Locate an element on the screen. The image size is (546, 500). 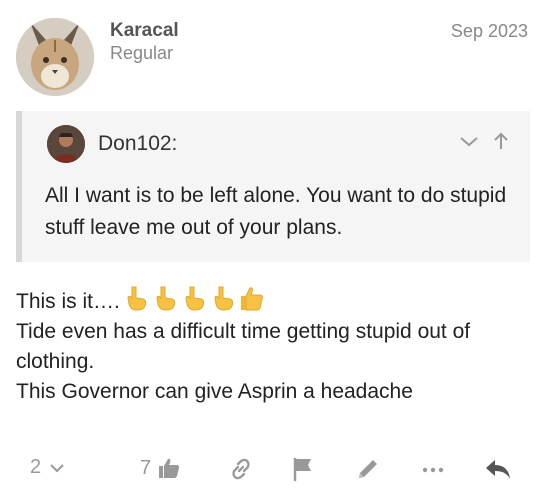
emoji-row is located at coordinates (194, 298).